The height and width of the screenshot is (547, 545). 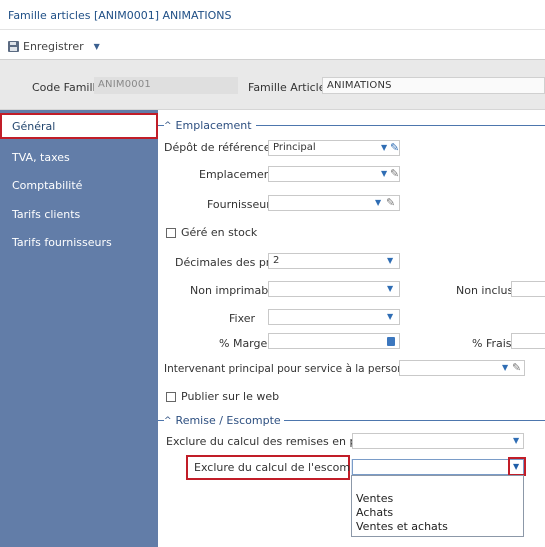 What do you see at coordinates (281, 467) in the screenshot?
I see `exclure-escompte-label: Exclure du calcul de l'escompte` at bounding box center [281, 467].